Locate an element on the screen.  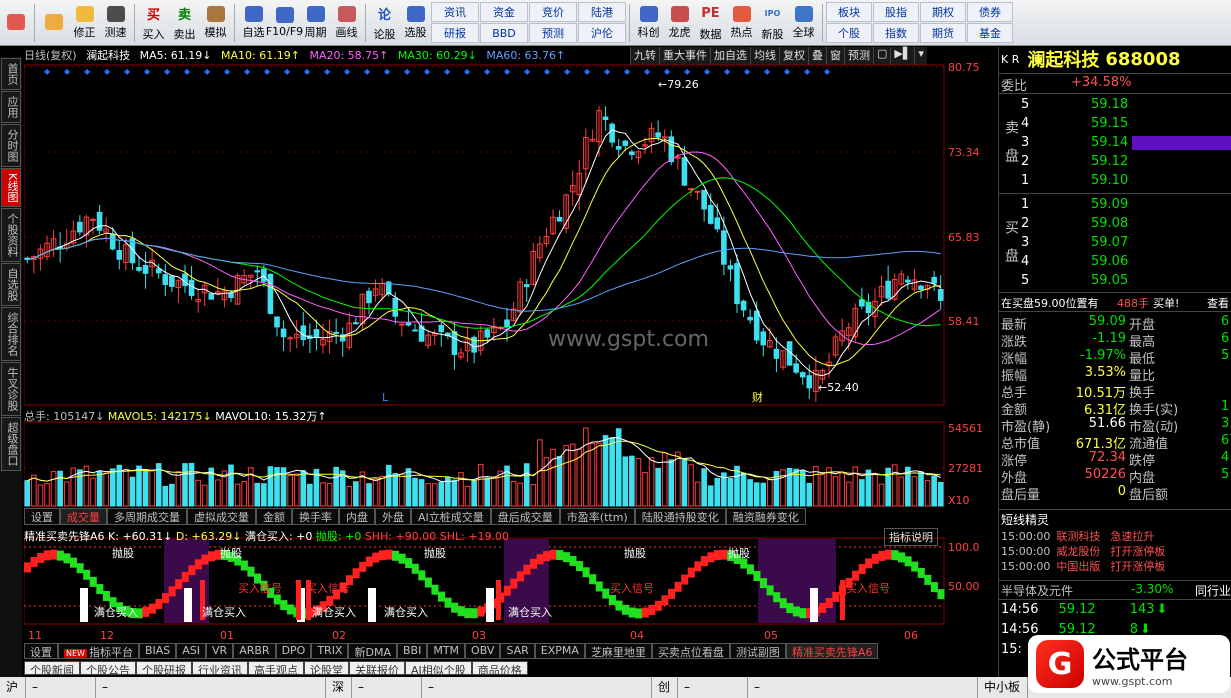
toolbar-button-sell: 卖卖出 is located at coordinates (184, 23).